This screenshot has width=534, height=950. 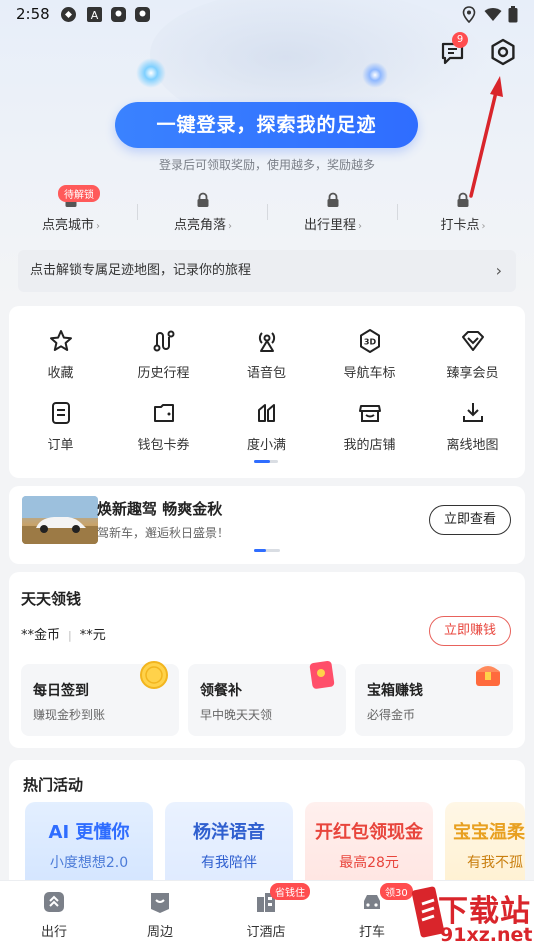 I want to click on grid-label: 收藏, so click(x=60, y=373).